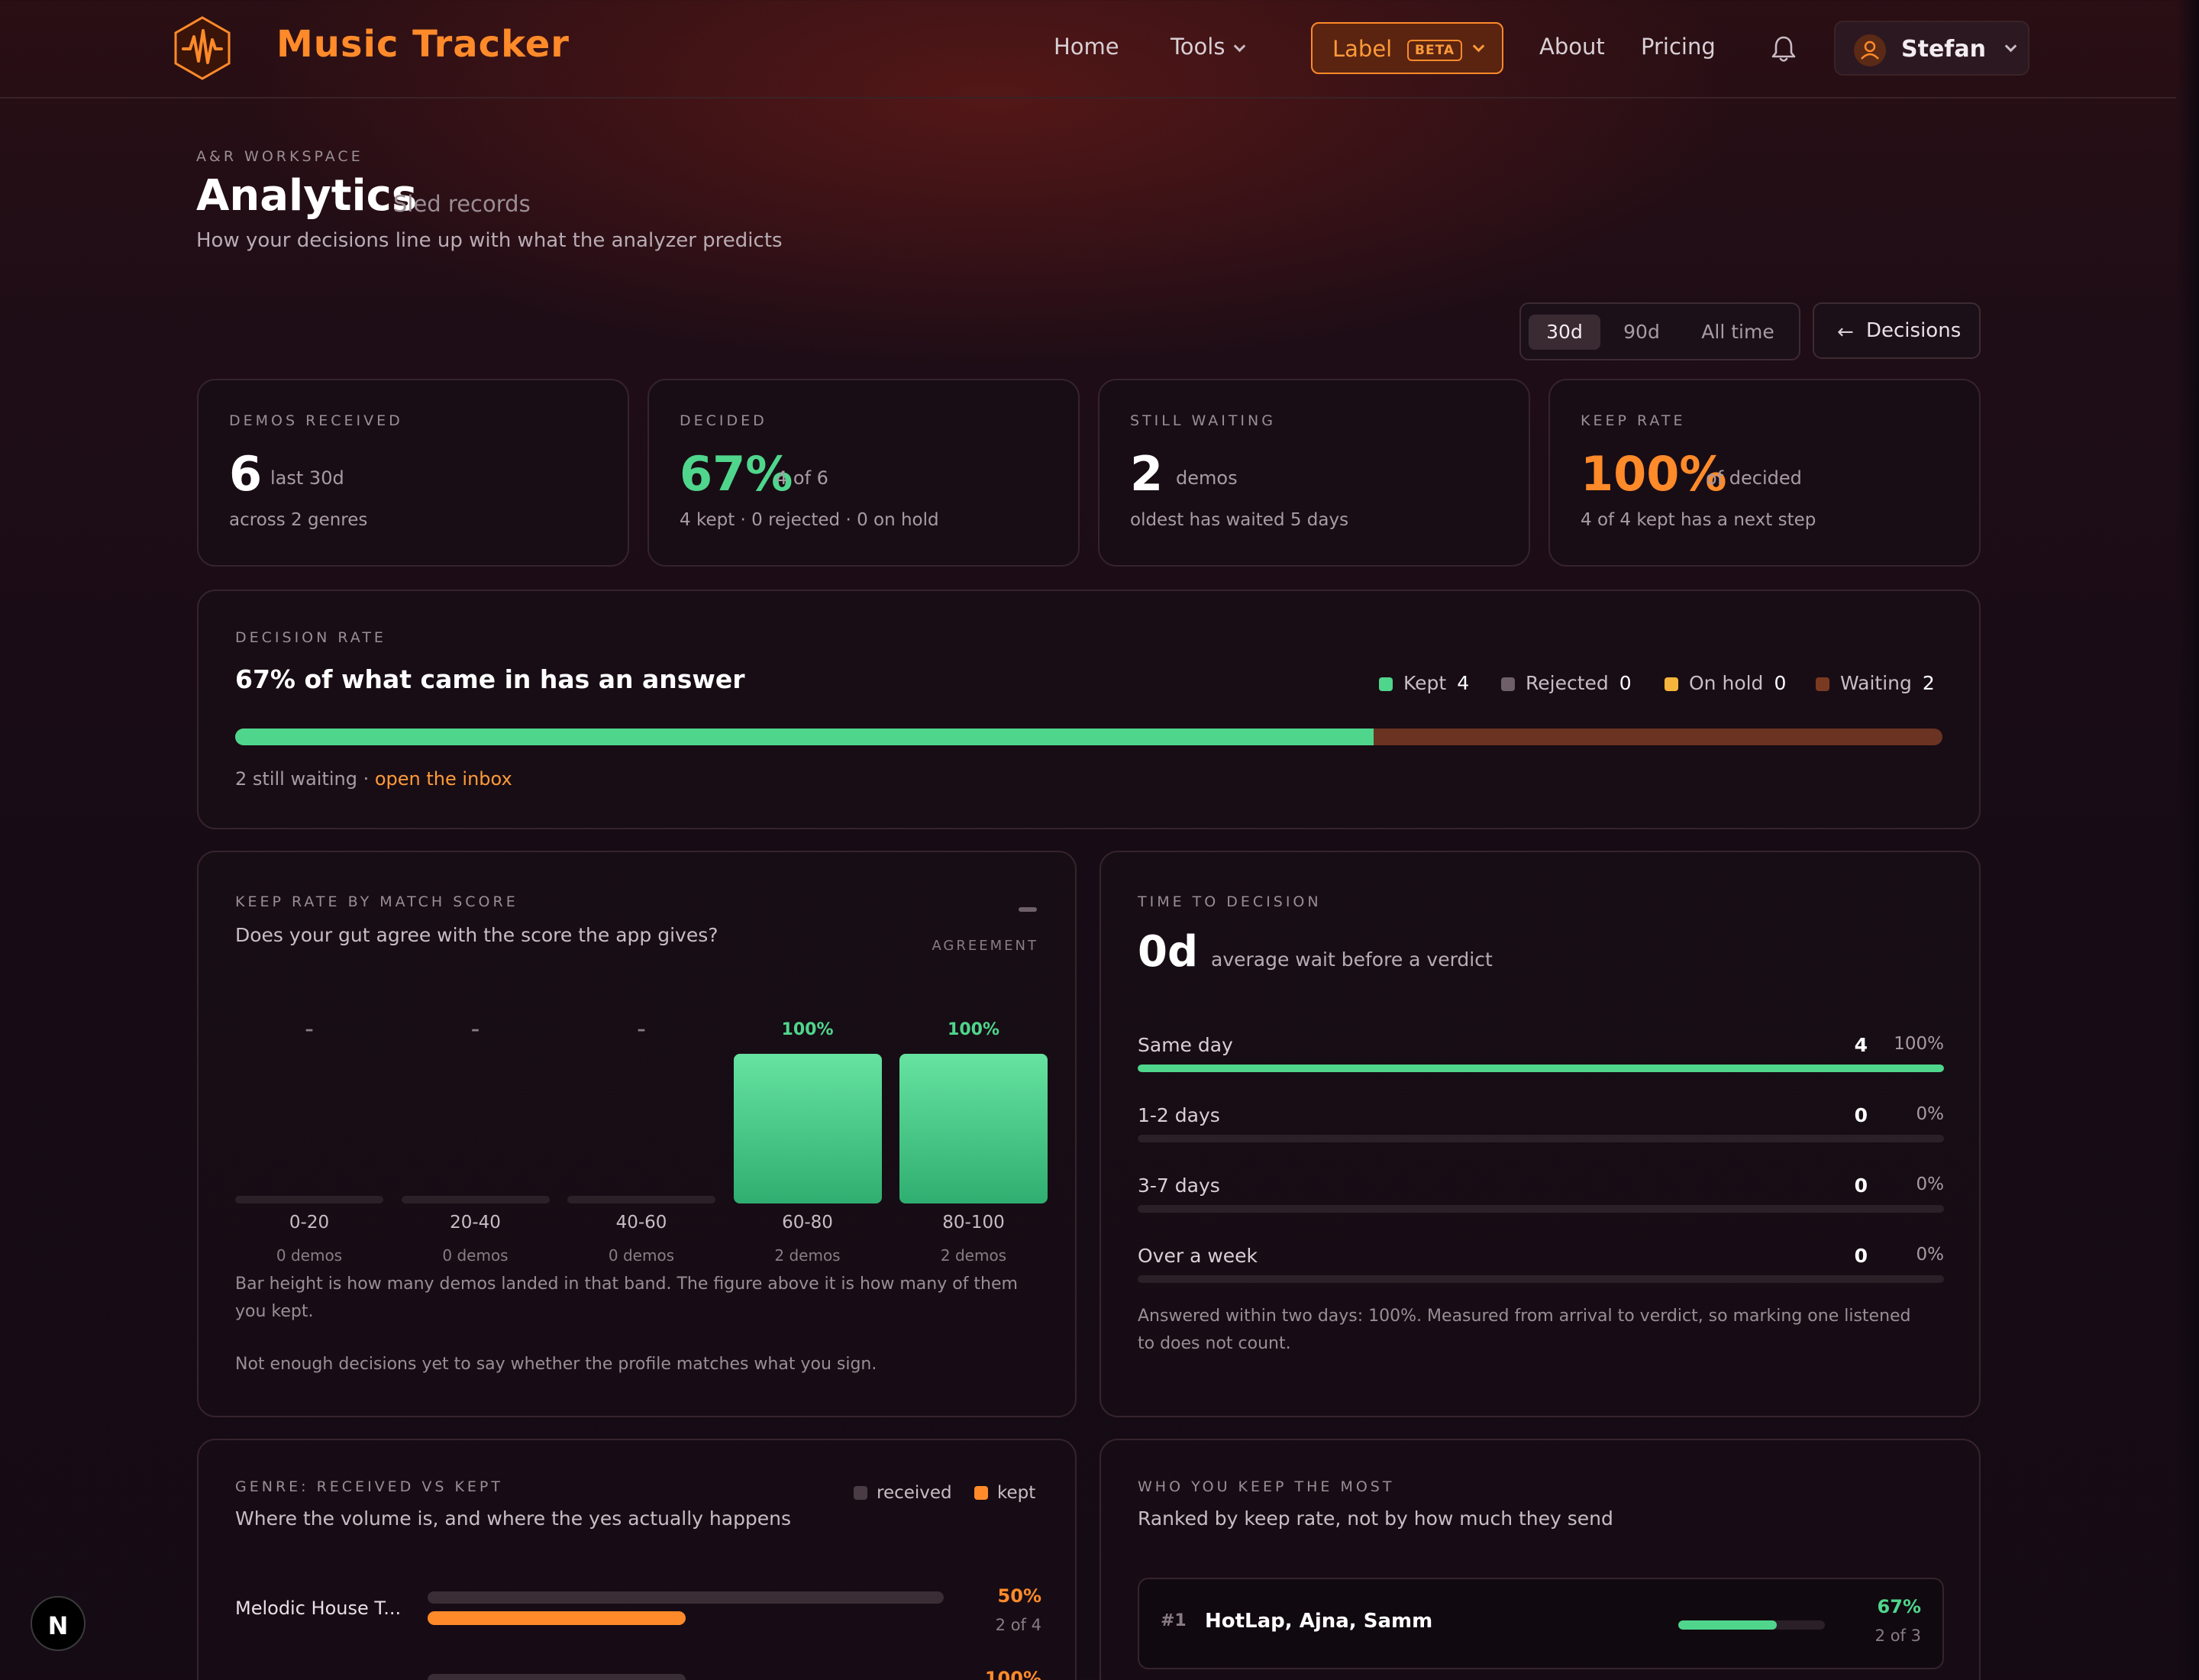 This screenshot has width=2199, height=1680. Describe the element at coordinates (557, 1677) in the screenshot. I see `genre-received-bar` at that location.